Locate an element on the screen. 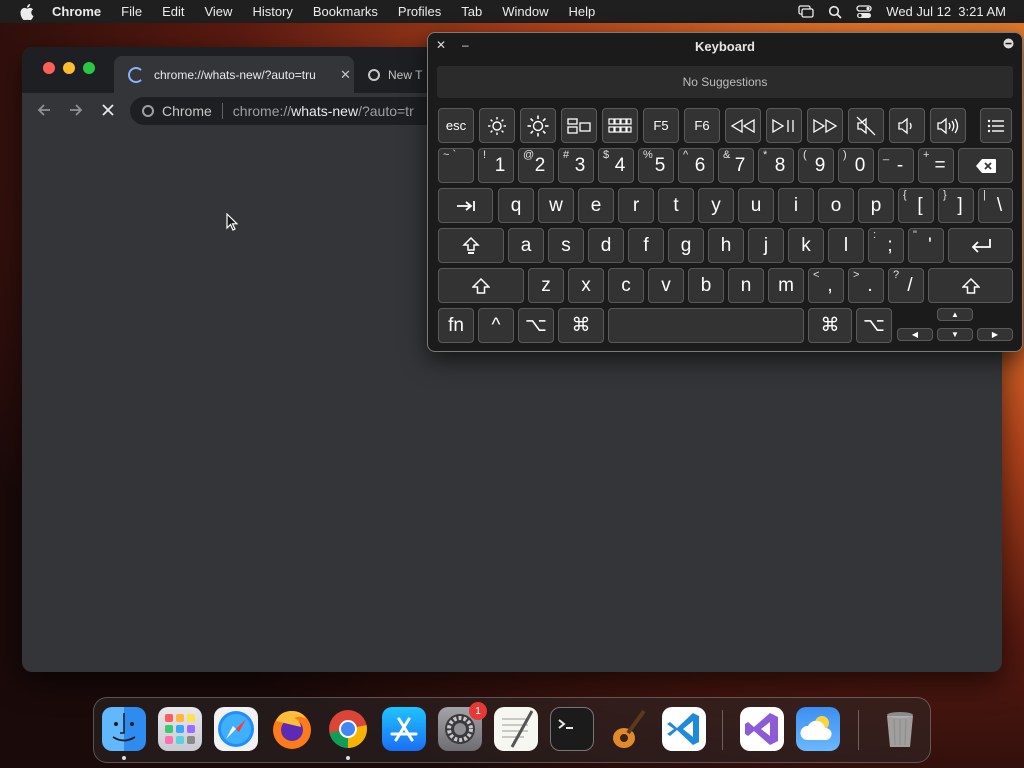 The width and height of the screenshot is (1024, 768). key-g: g is located at coordinates (686, 245).